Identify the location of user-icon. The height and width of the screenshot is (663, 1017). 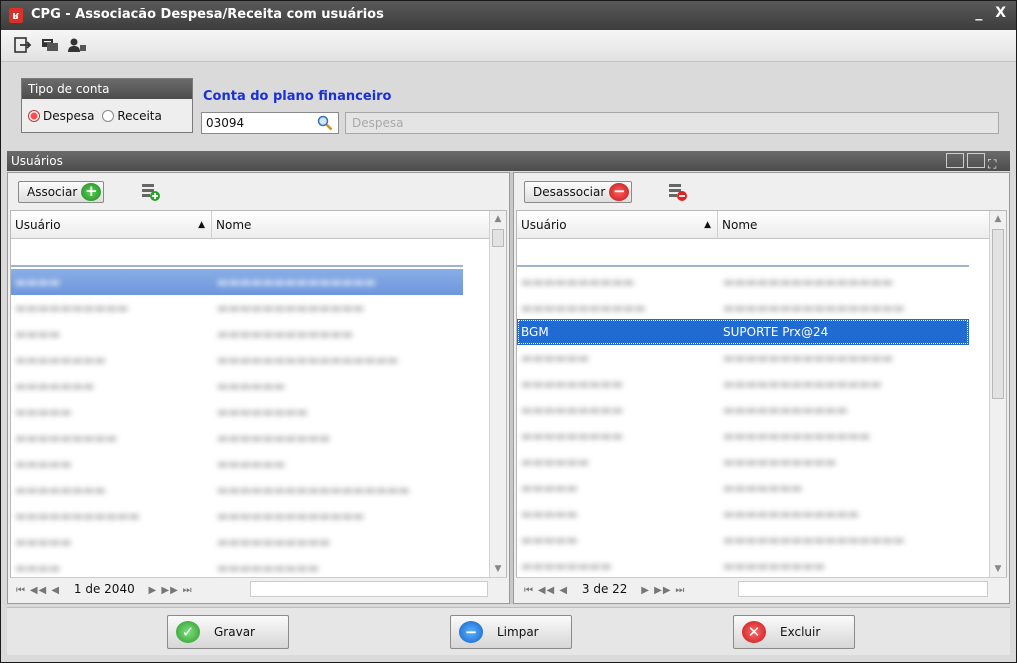
(77, 45).